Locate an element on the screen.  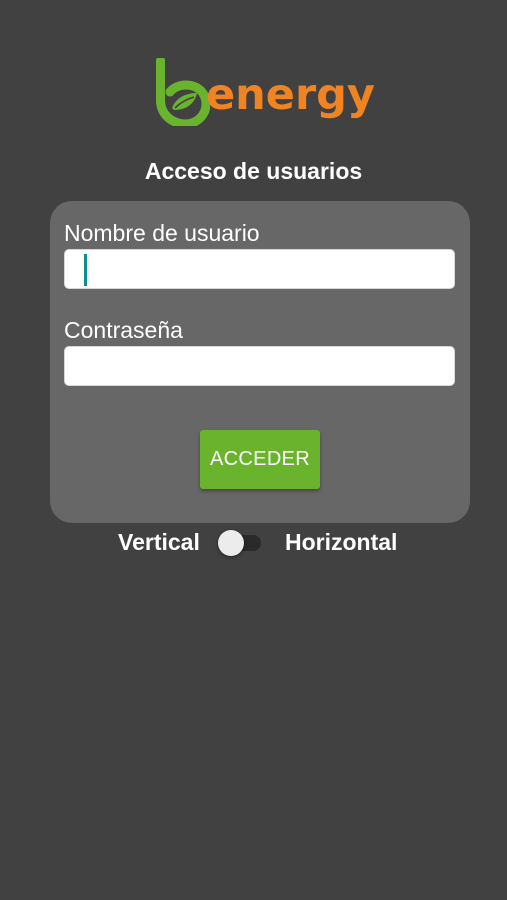
username-label: Nombre de usuario is located at coordinates (162, 233).